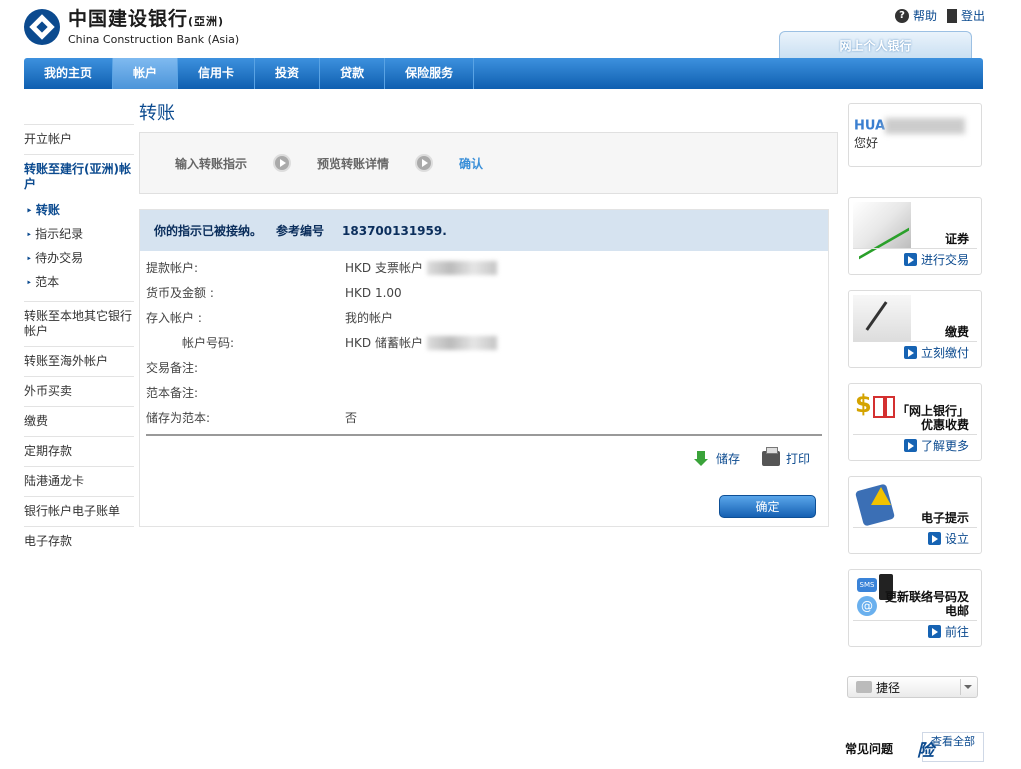  What do you see at coordinates (939, 15) in the screenshot?
I see `top-links: ? 帮助 登出` at bounding box center [939, 15].